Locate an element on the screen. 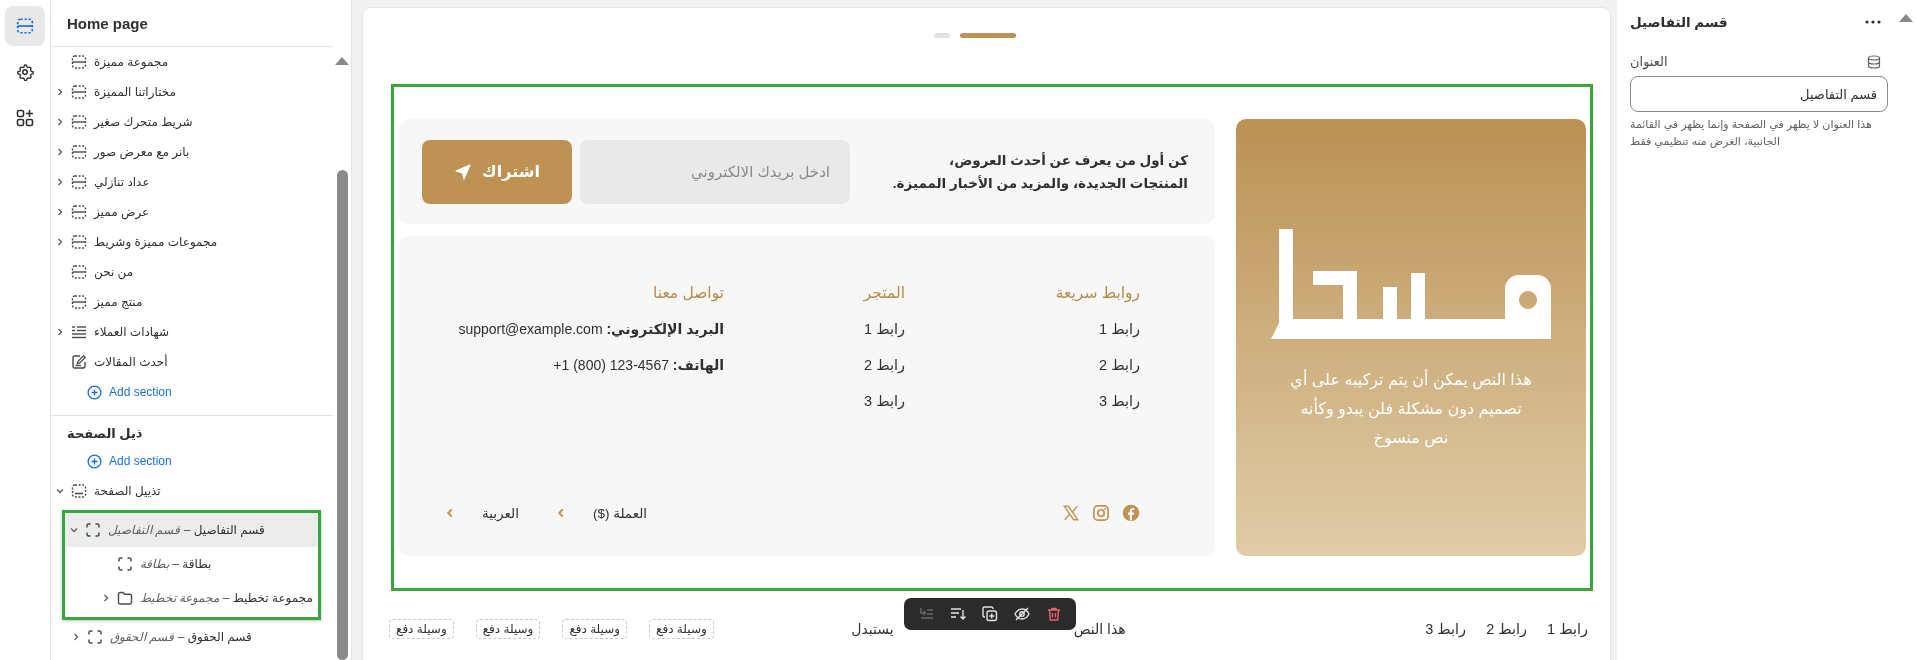  folder-icon is located at coordinates (125, 598).